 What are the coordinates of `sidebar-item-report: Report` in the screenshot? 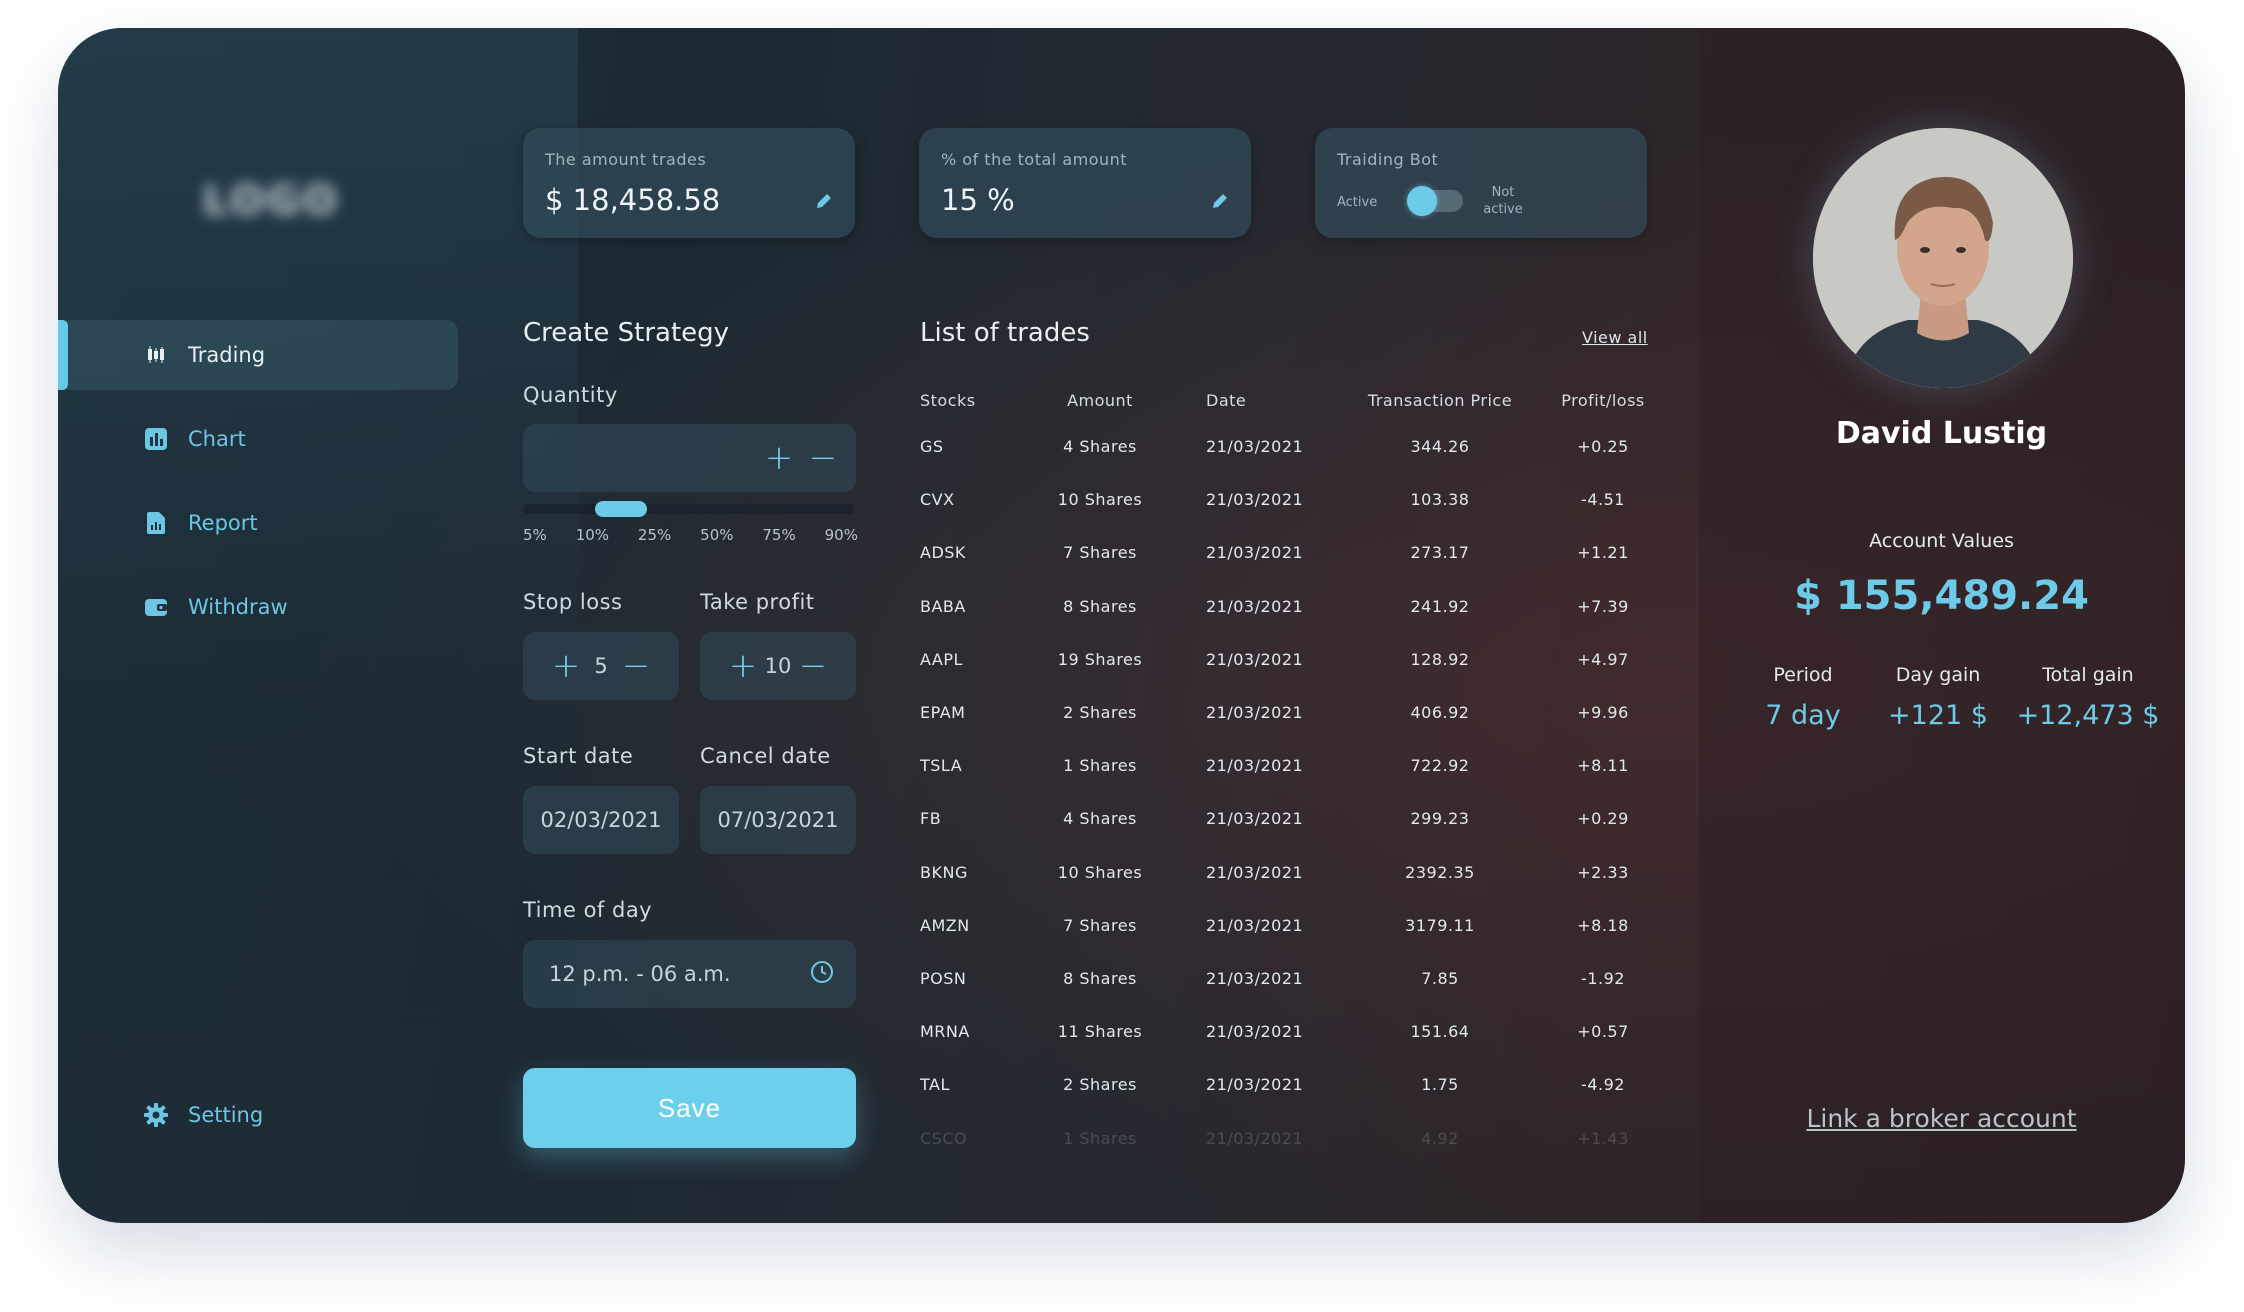 It's located at (258, 523).